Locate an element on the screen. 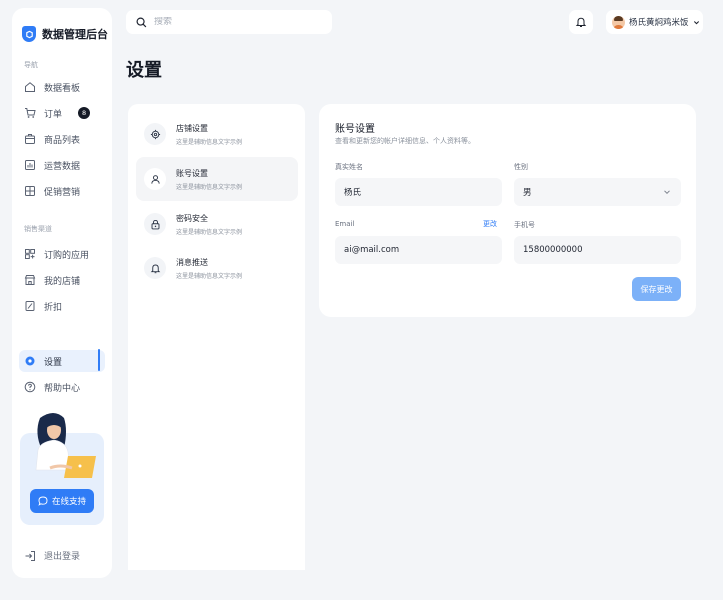 This screenshot has width=723, height=600. sidebar-item-label: 促销营销 is located at coordinates (62, 192).